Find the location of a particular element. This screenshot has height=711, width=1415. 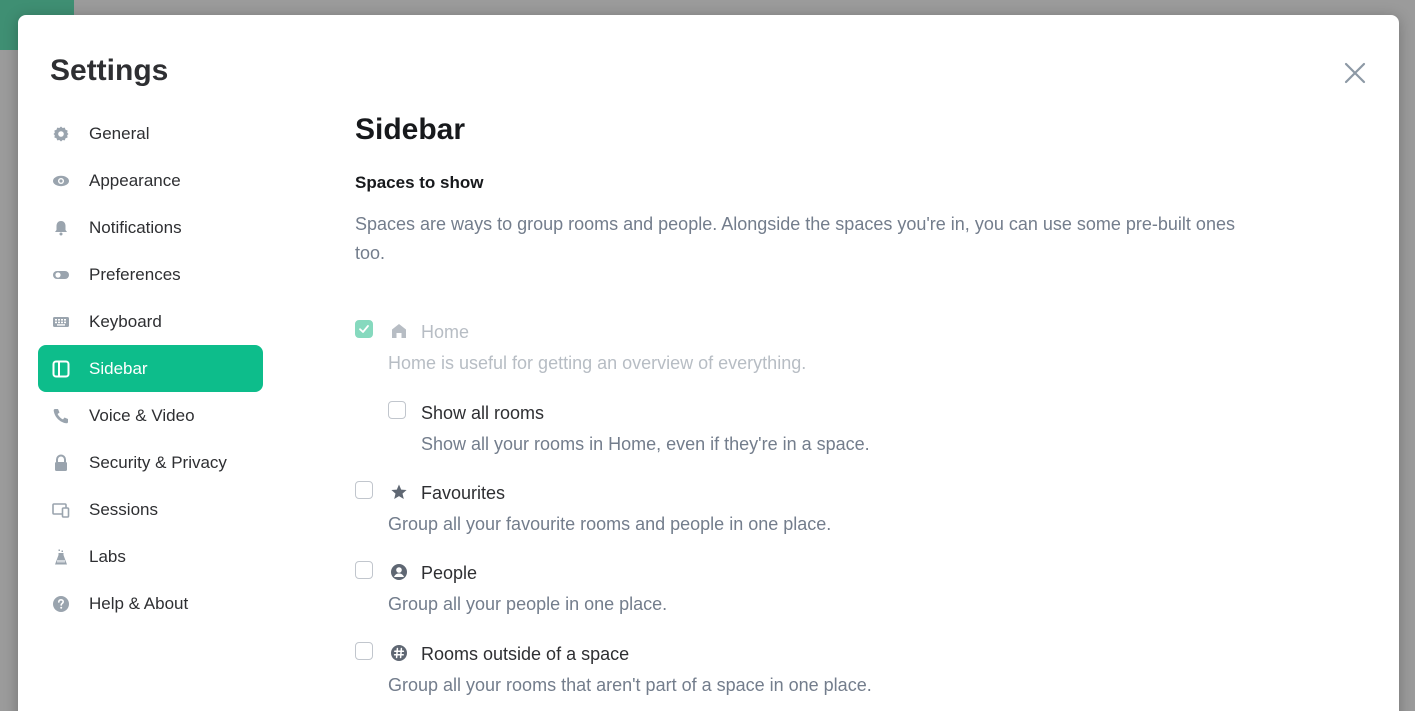

nav-item-label: Appearance is located at coordinates (135, 180).